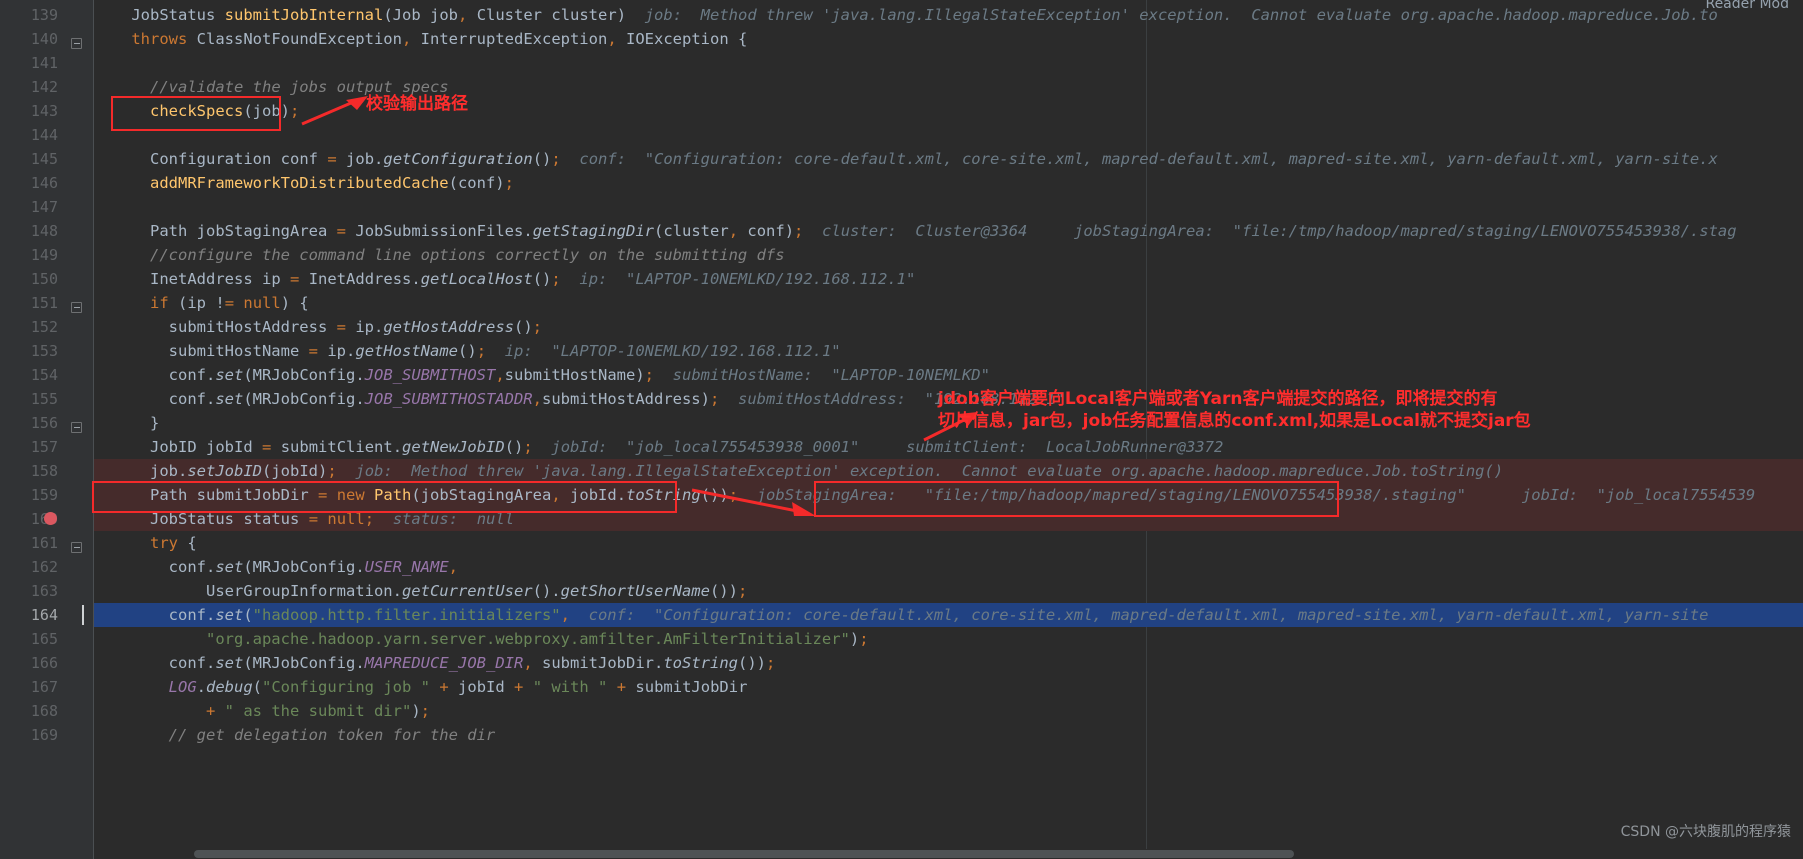 This screenshot has width=1803, height=859. What do you see at coordinates (44, 567) in the screenshot?
I see `line-number: 162` at bounding box center [44, 567].